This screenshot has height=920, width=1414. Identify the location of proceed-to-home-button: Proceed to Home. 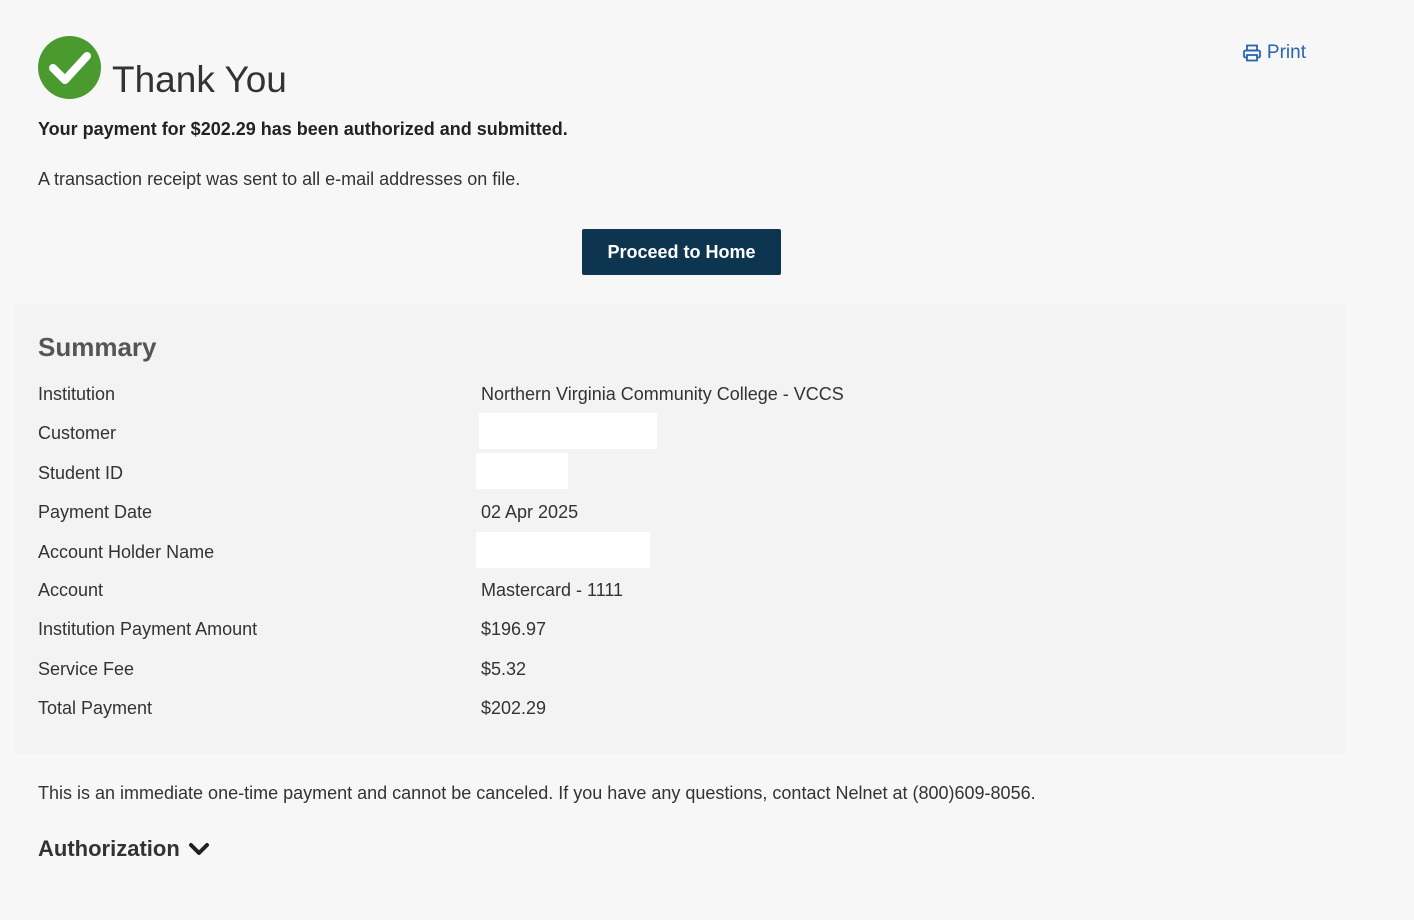
(681, 252).